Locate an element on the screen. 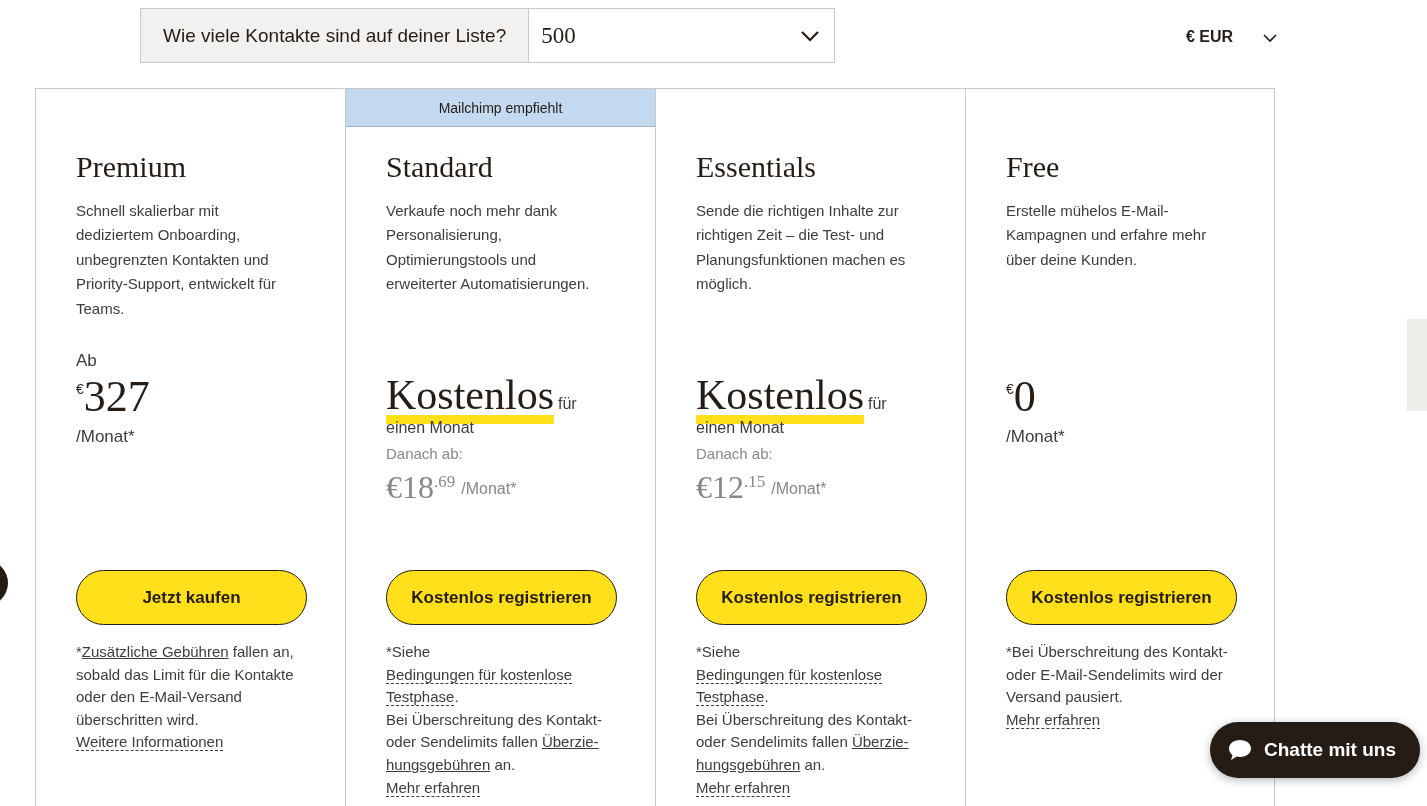  plan-description: Verkaufe noch mehr dank Personalisierung, Optimierungstools und erweiterter Automatisierungen. is located at coordinates (488, 248).